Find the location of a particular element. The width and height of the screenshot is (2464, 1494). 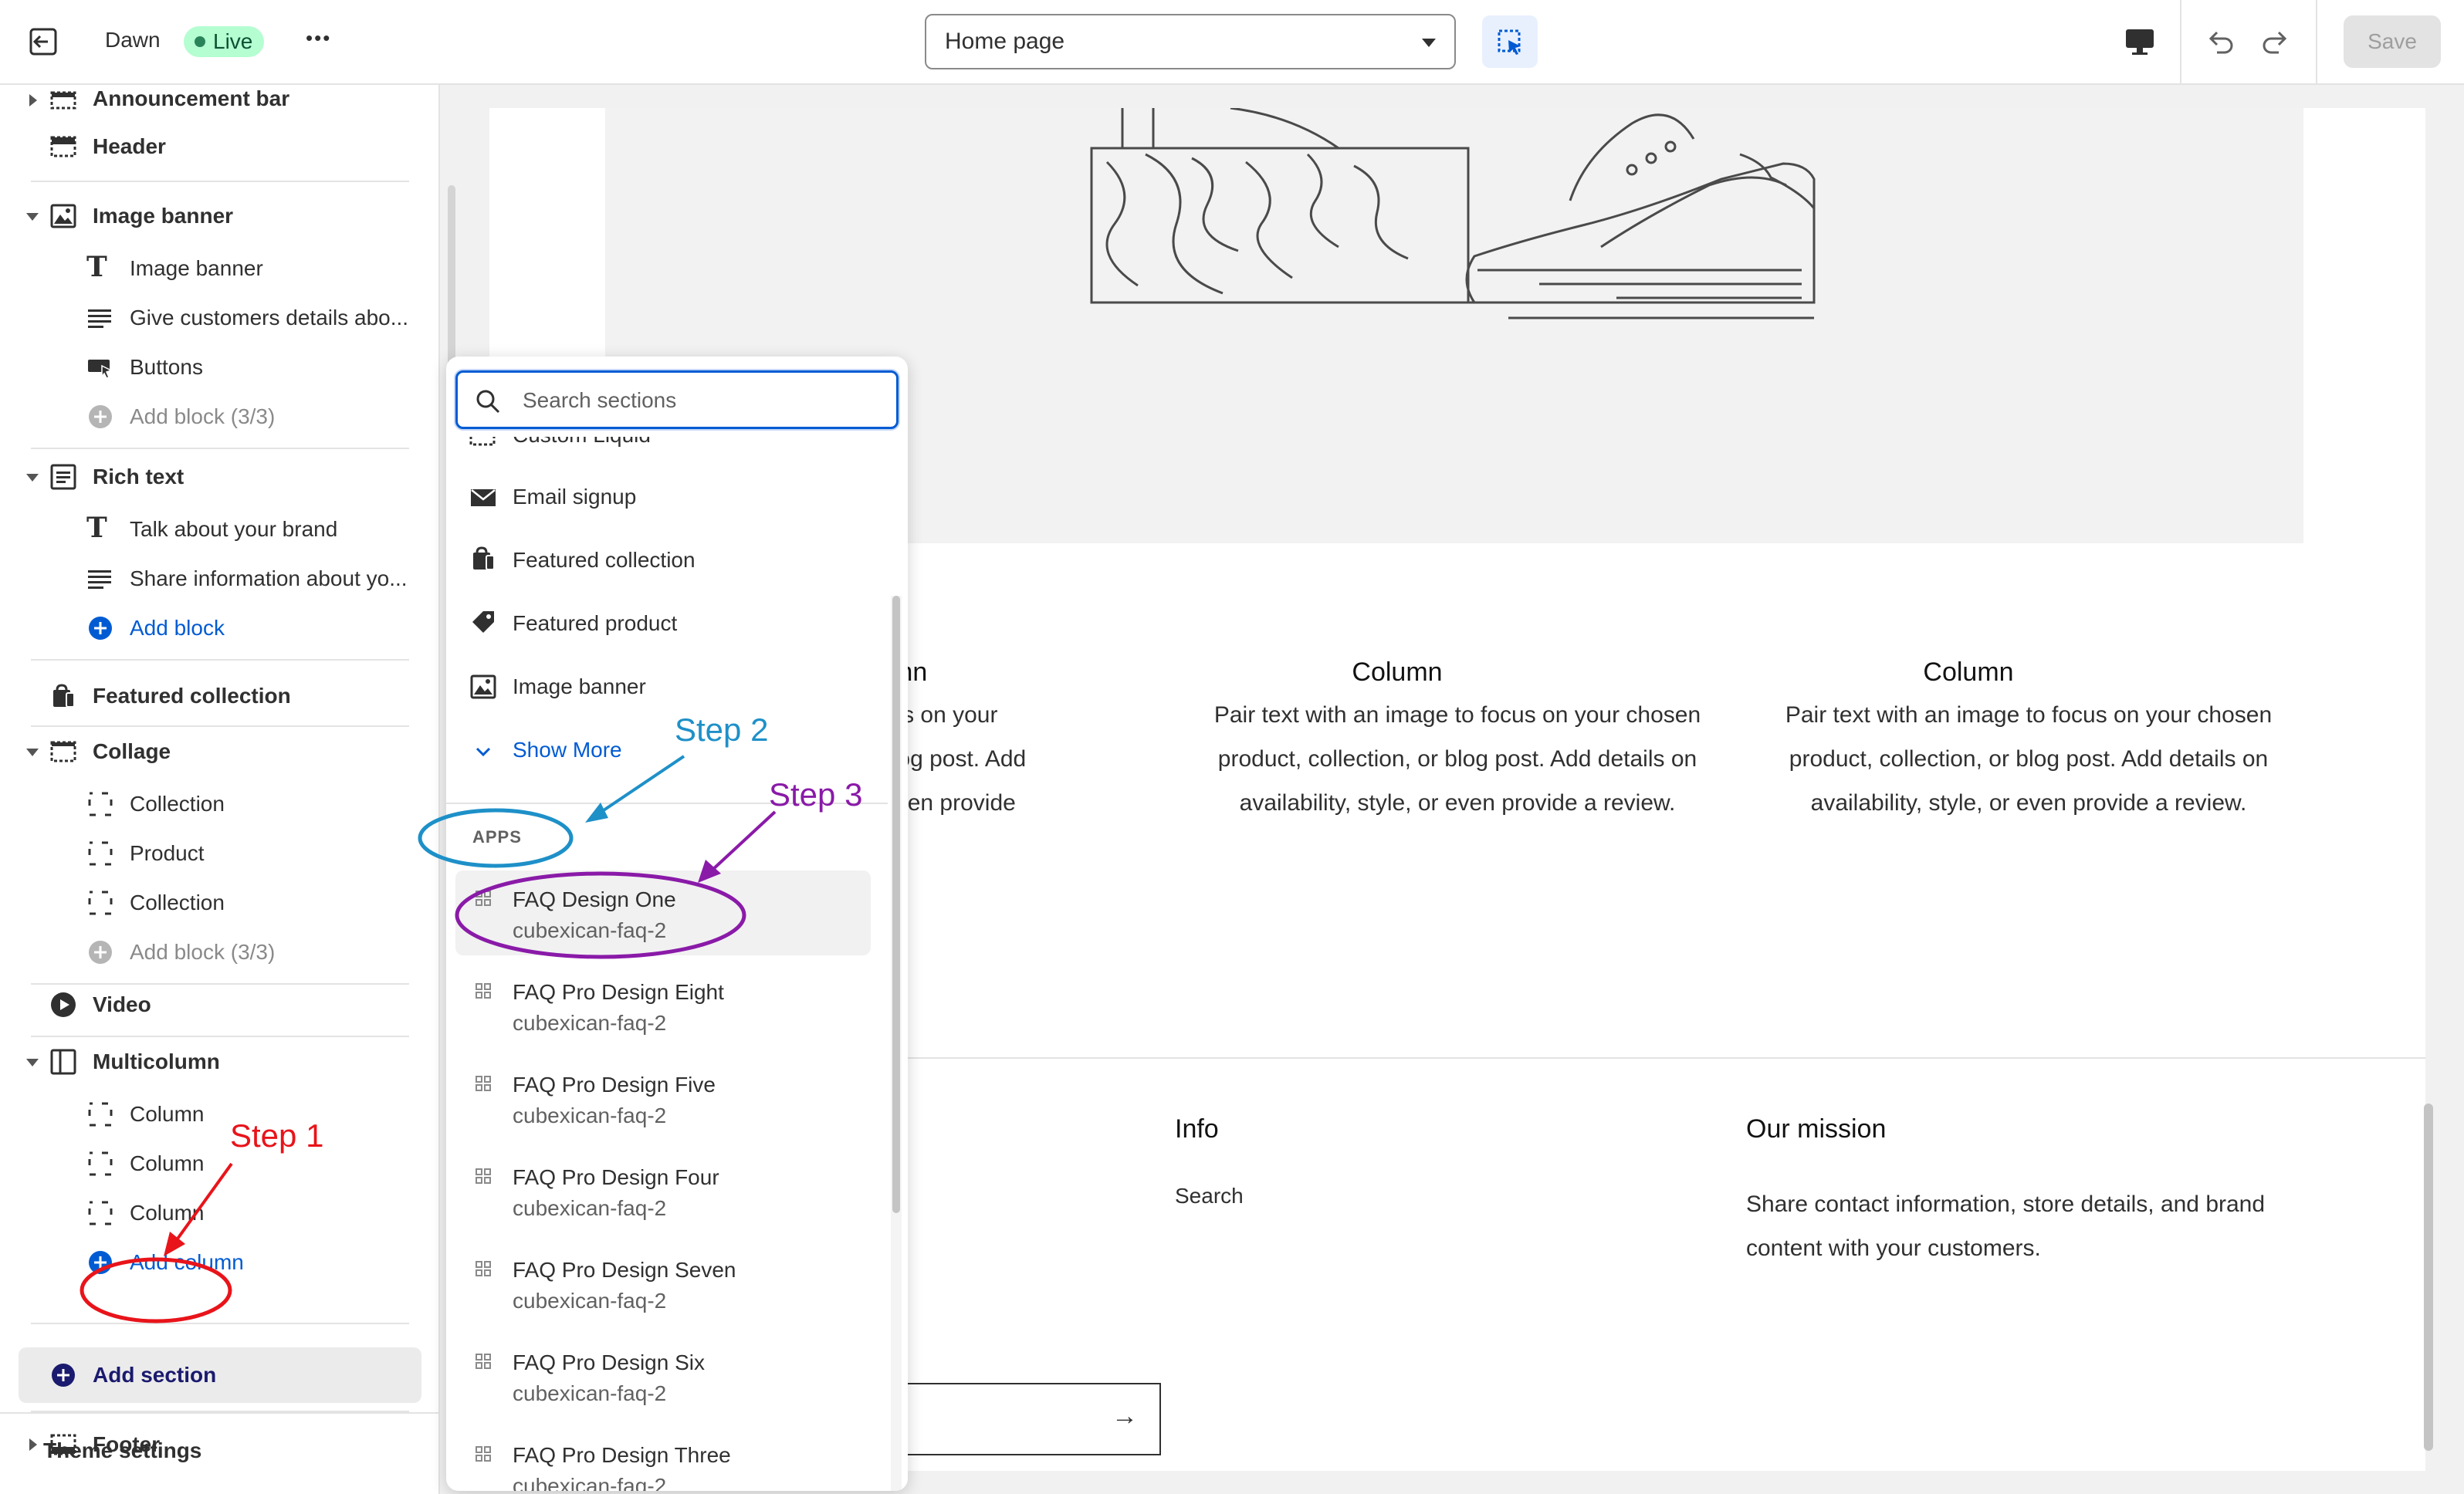

block-image-banner: T Image banner is located at coordinates (216, 268).